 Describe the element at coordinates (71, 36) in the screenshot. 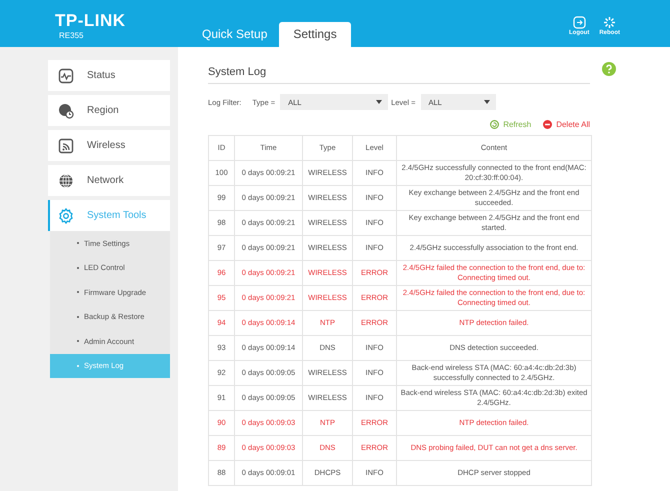

I see `model-name: RE355` at that location.